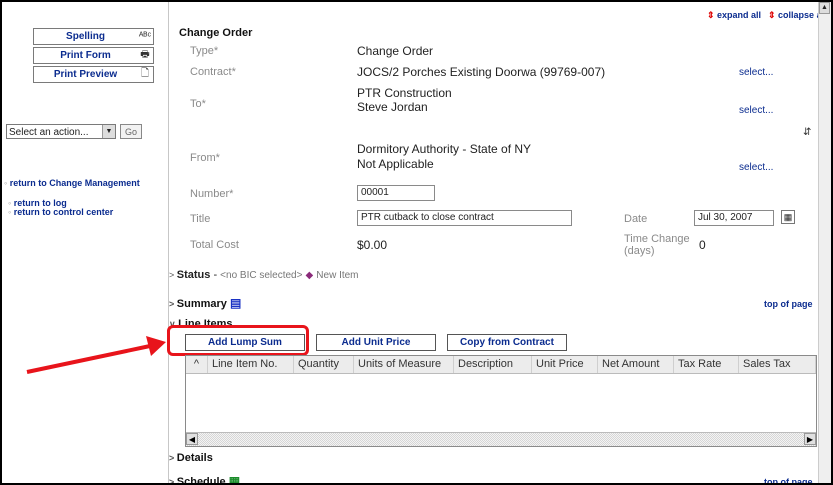 The image size is (833, 485). Describe the element at coordinates (156, 346) in the screenshot. I see `arrow-head` at that location.